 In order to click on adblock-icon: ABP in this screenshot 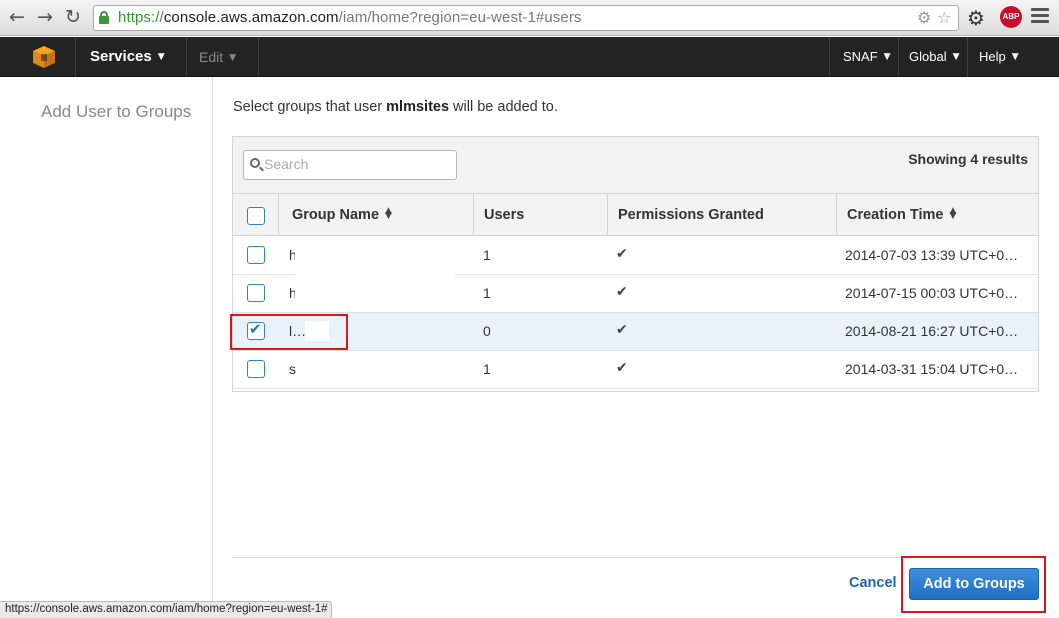, I will do `click(1011, 17)`.